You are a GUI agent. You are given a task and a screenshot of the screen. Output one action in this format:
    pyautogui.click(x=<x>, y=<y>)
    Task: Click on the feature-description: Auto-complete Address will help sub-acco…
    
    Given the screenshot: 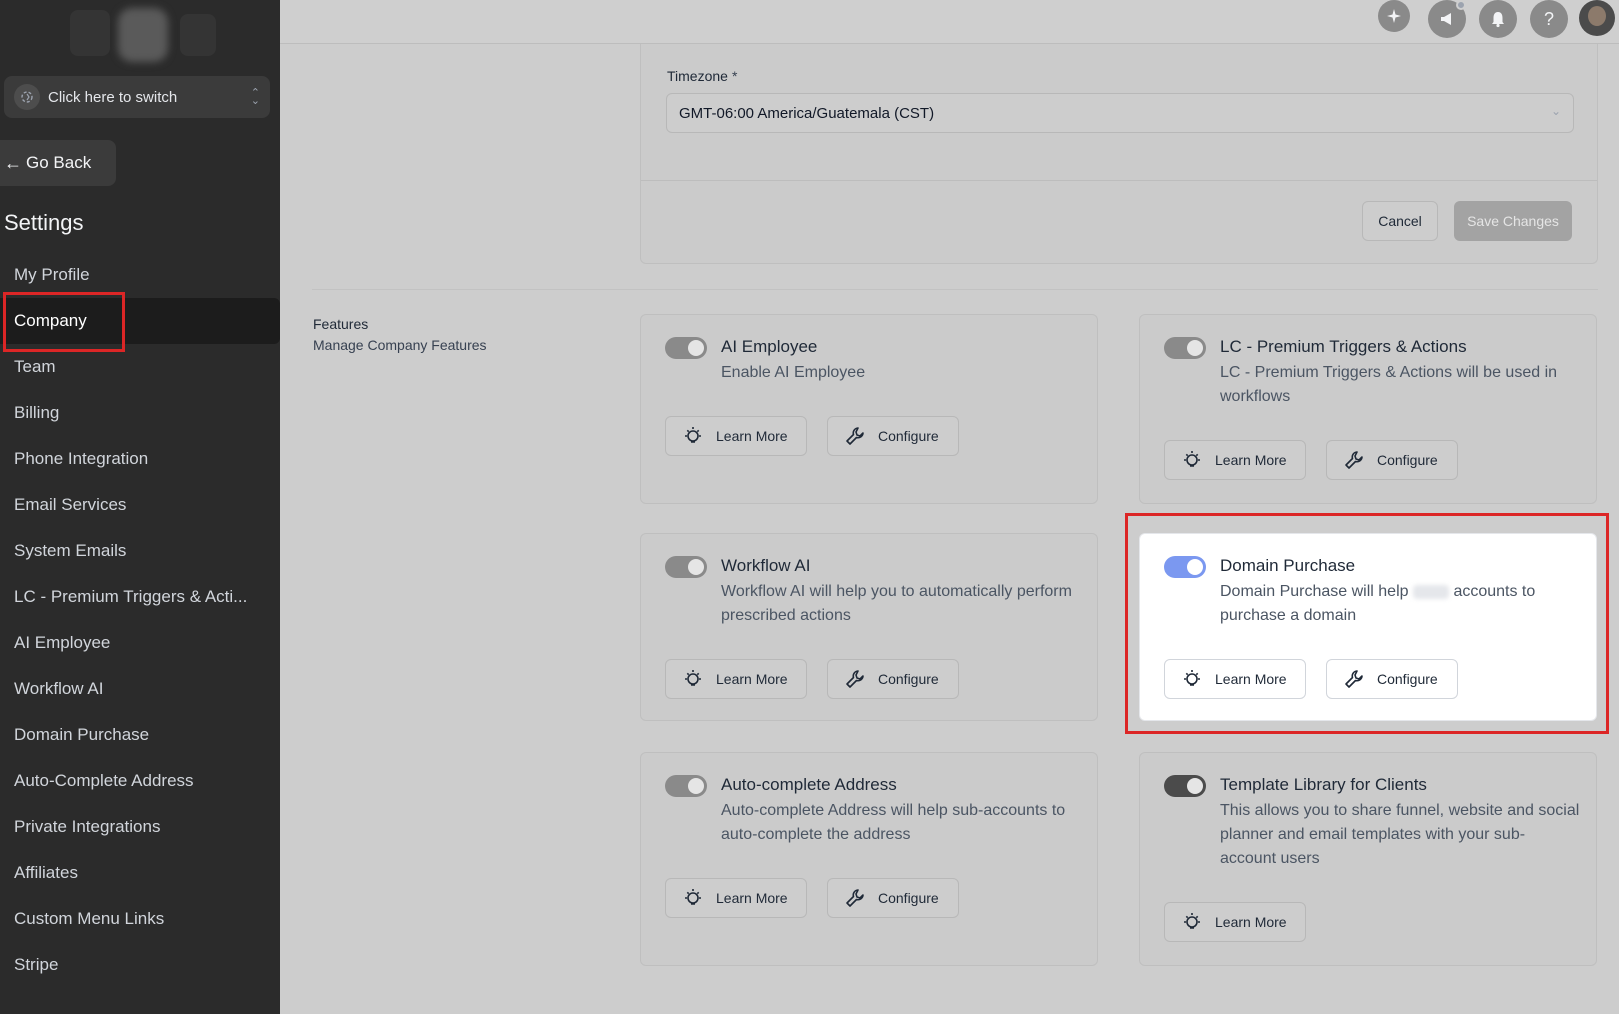 What is the action you would take?
    pyautogui.click(x=893, y=822)
    